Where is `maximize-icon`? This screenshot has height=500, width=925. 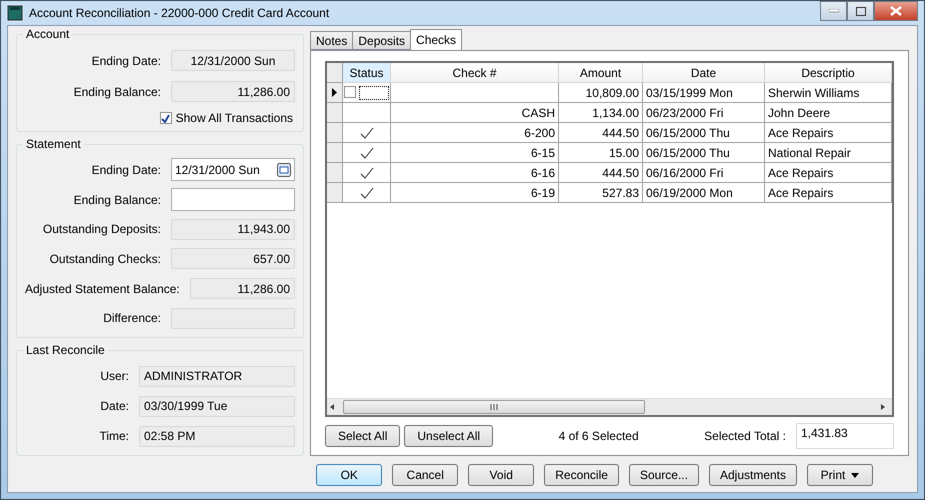 maximize-icon is located at coordinates (861, 11).